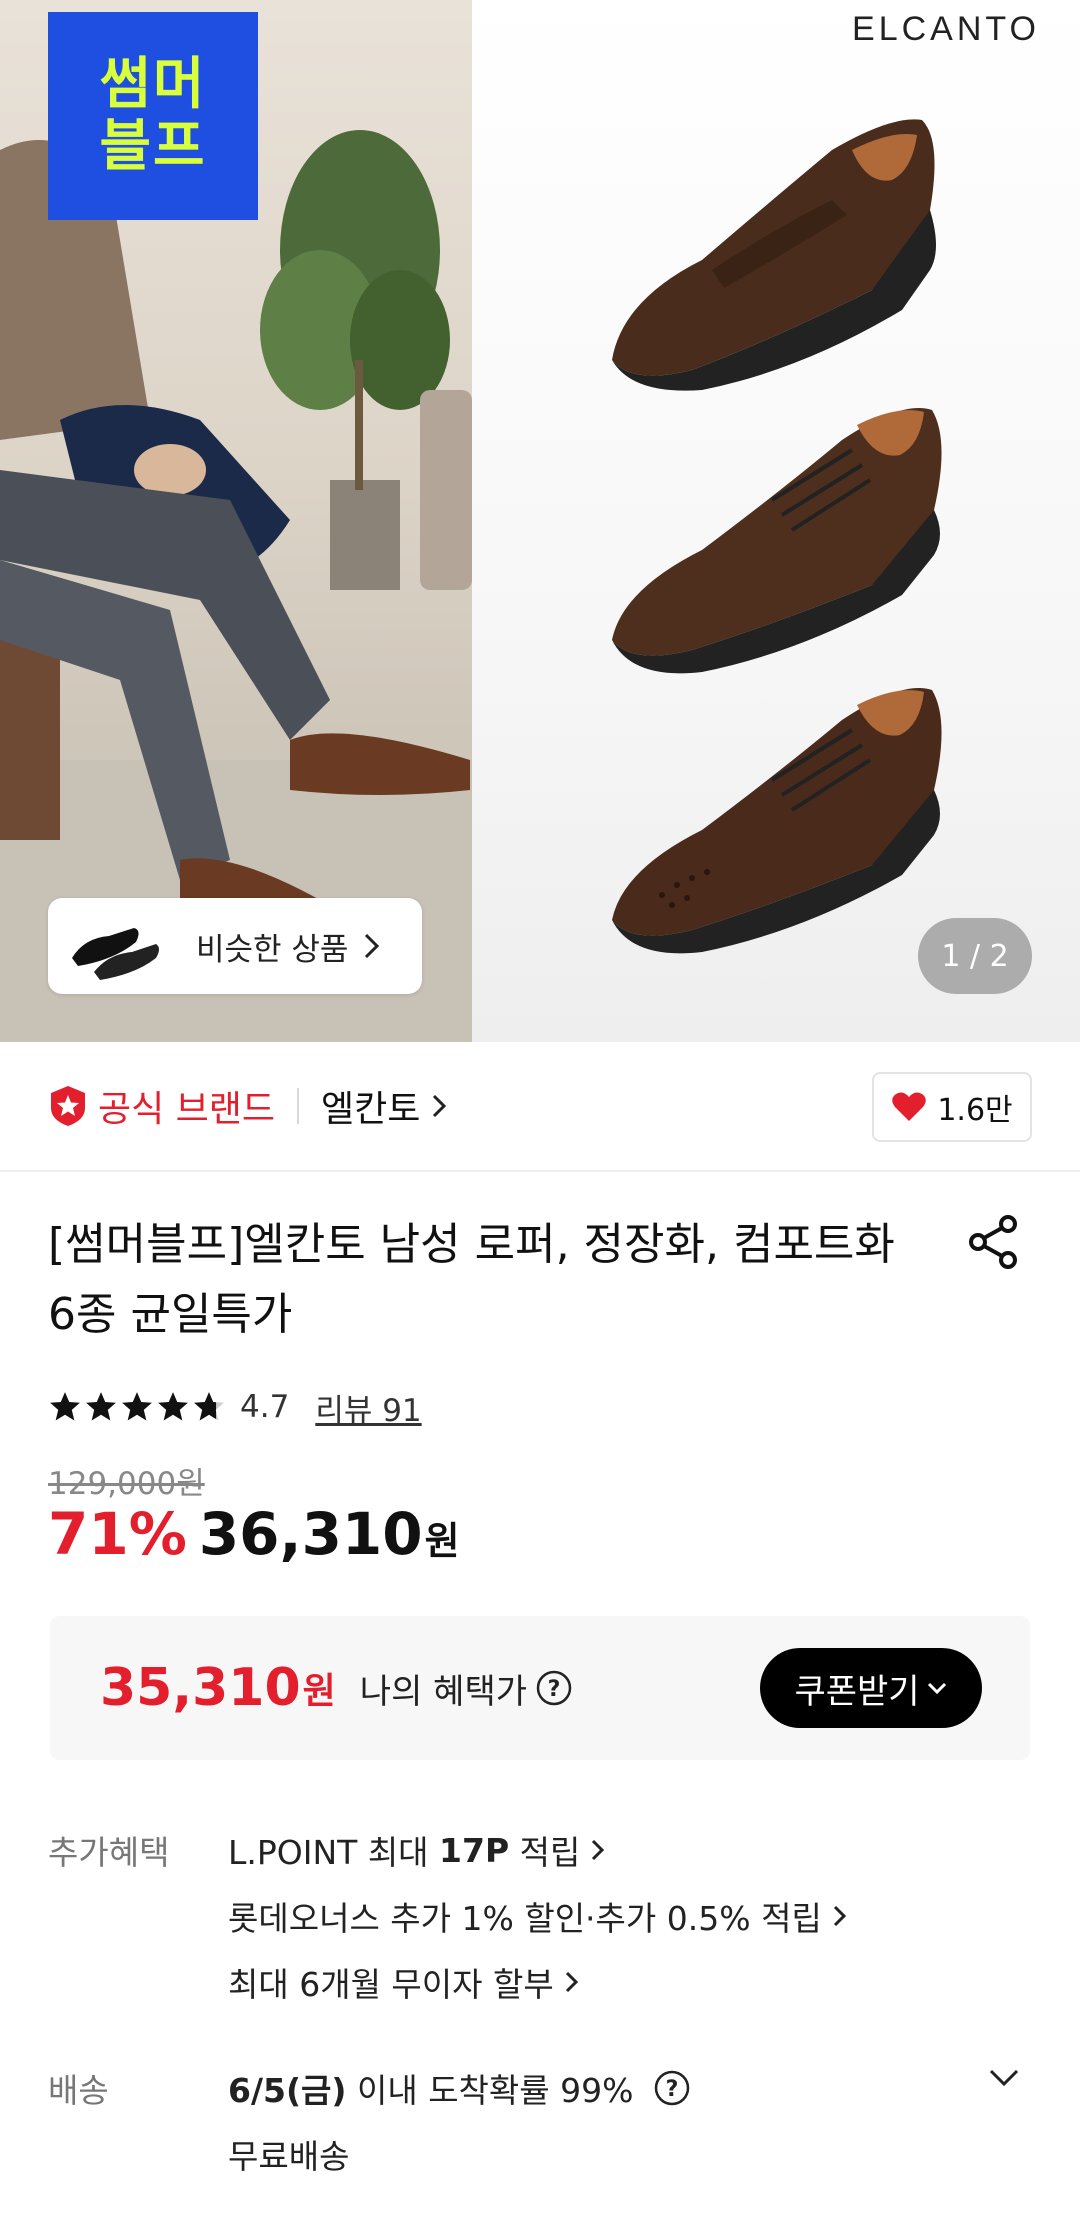 The image size is (1080, 2214). I want to click on delivery-estimate: 6/5(금) 이내 도착확률 99% ?, so click(459, 2088).